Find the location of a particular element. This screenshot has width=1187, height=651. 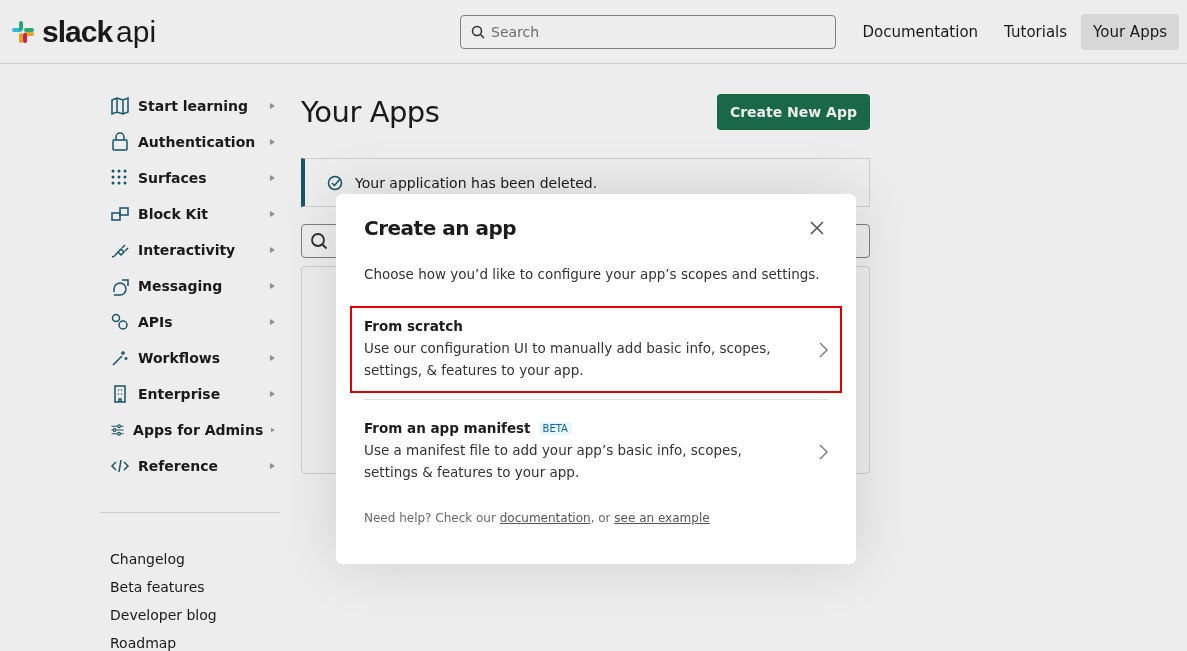

map-icon is located at coordinates (120, 106).